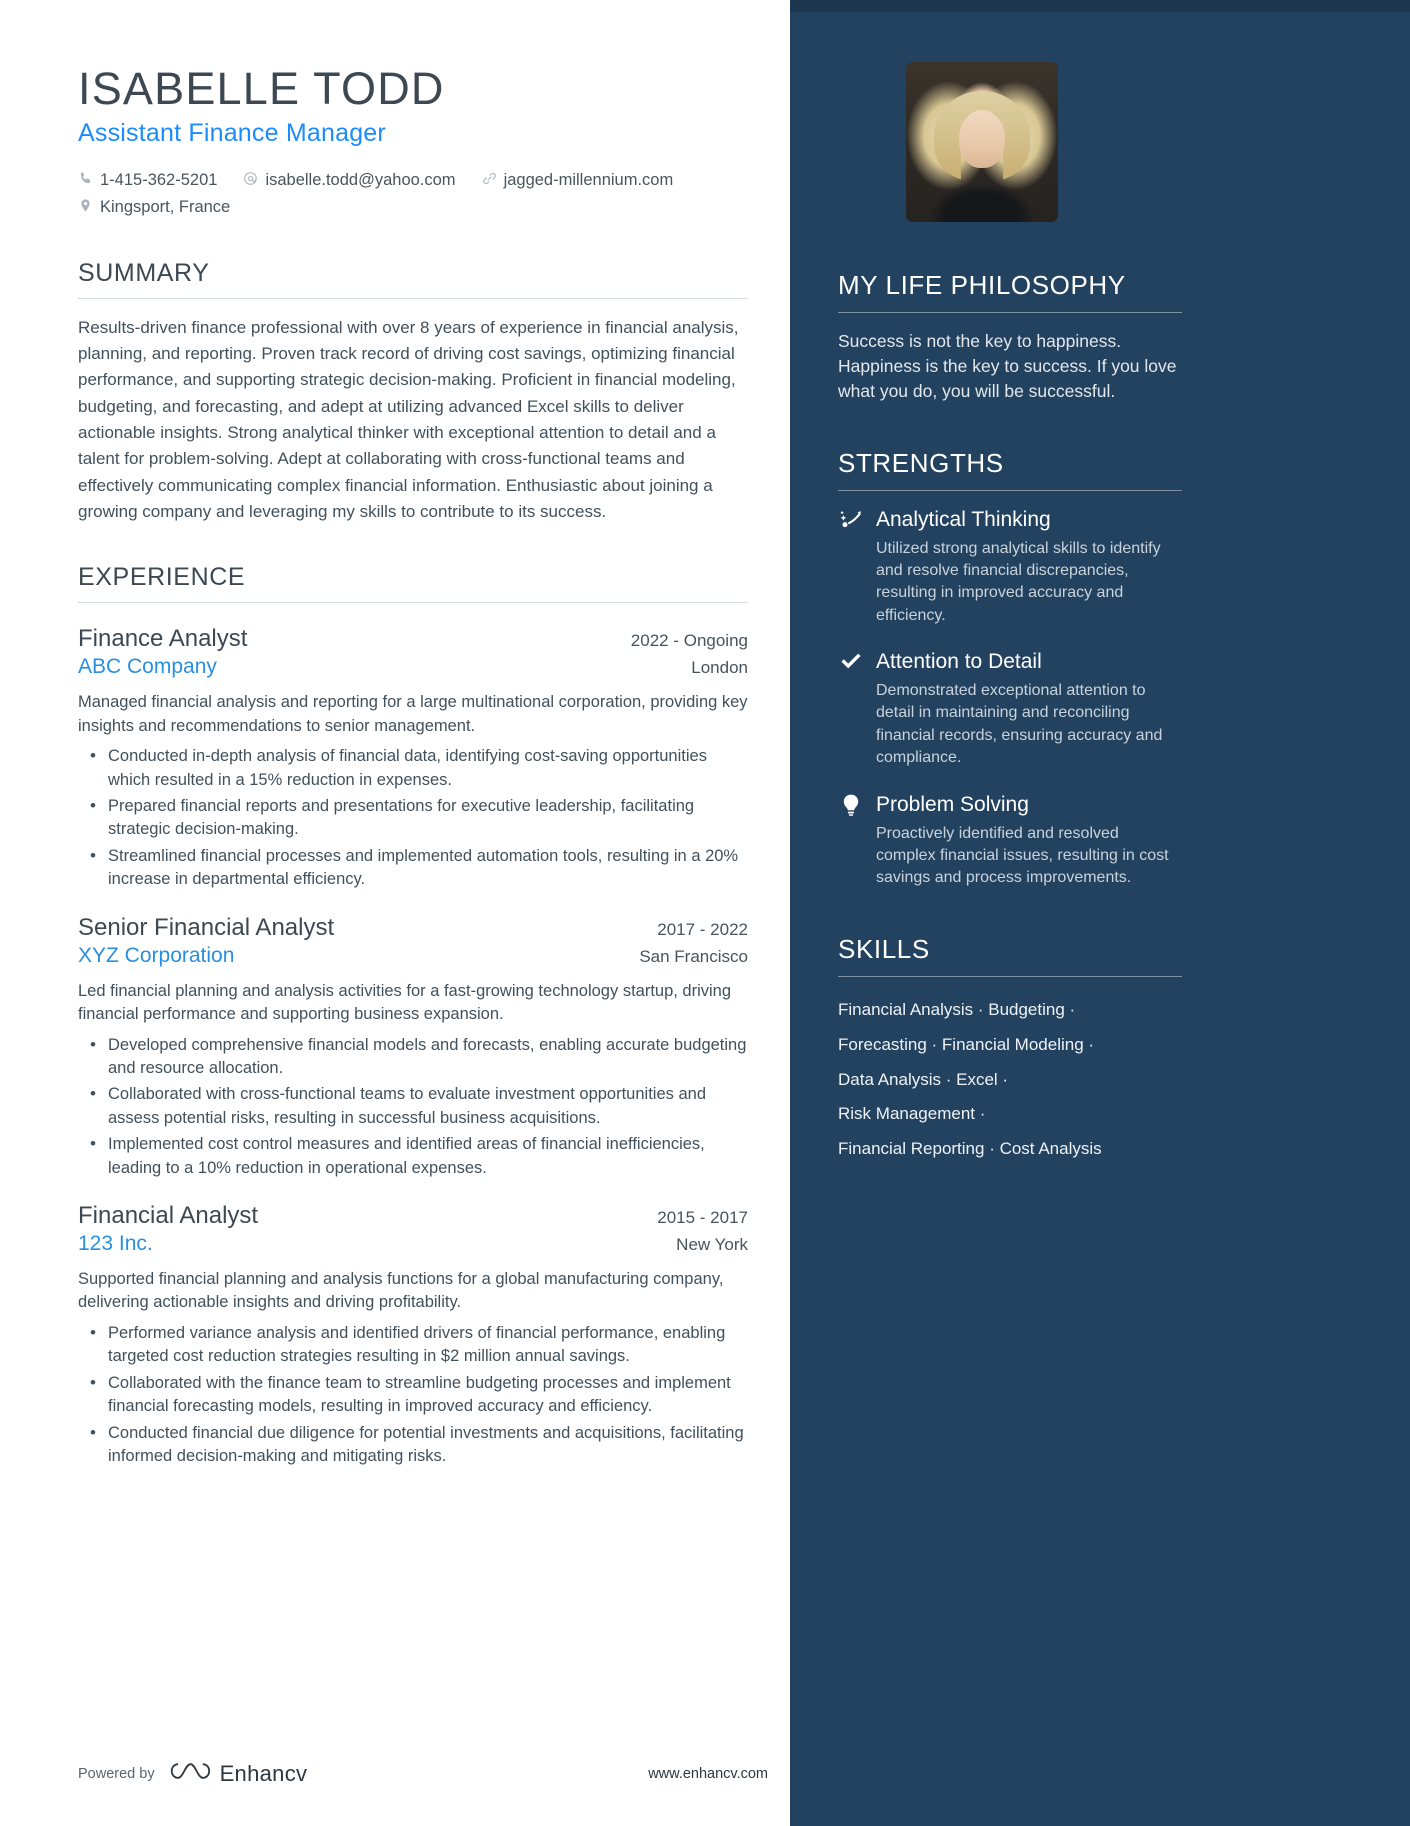 The image size is (1410, 1826). I want to click on contact-website: jagged-millennium.com, so click(578, 180).